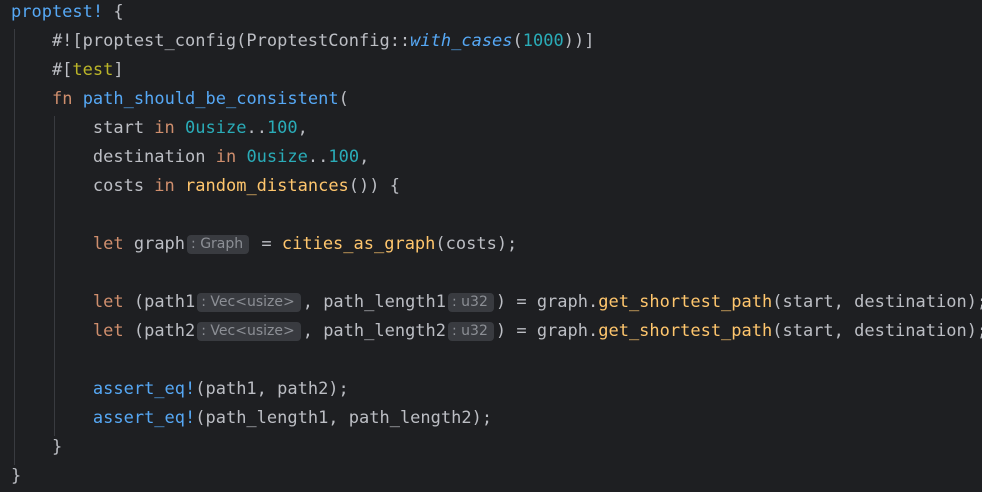 Image resolution: width=982 pixels, height=492 pixels. I want to click on code-token: , path_length2, so click(374, 331).